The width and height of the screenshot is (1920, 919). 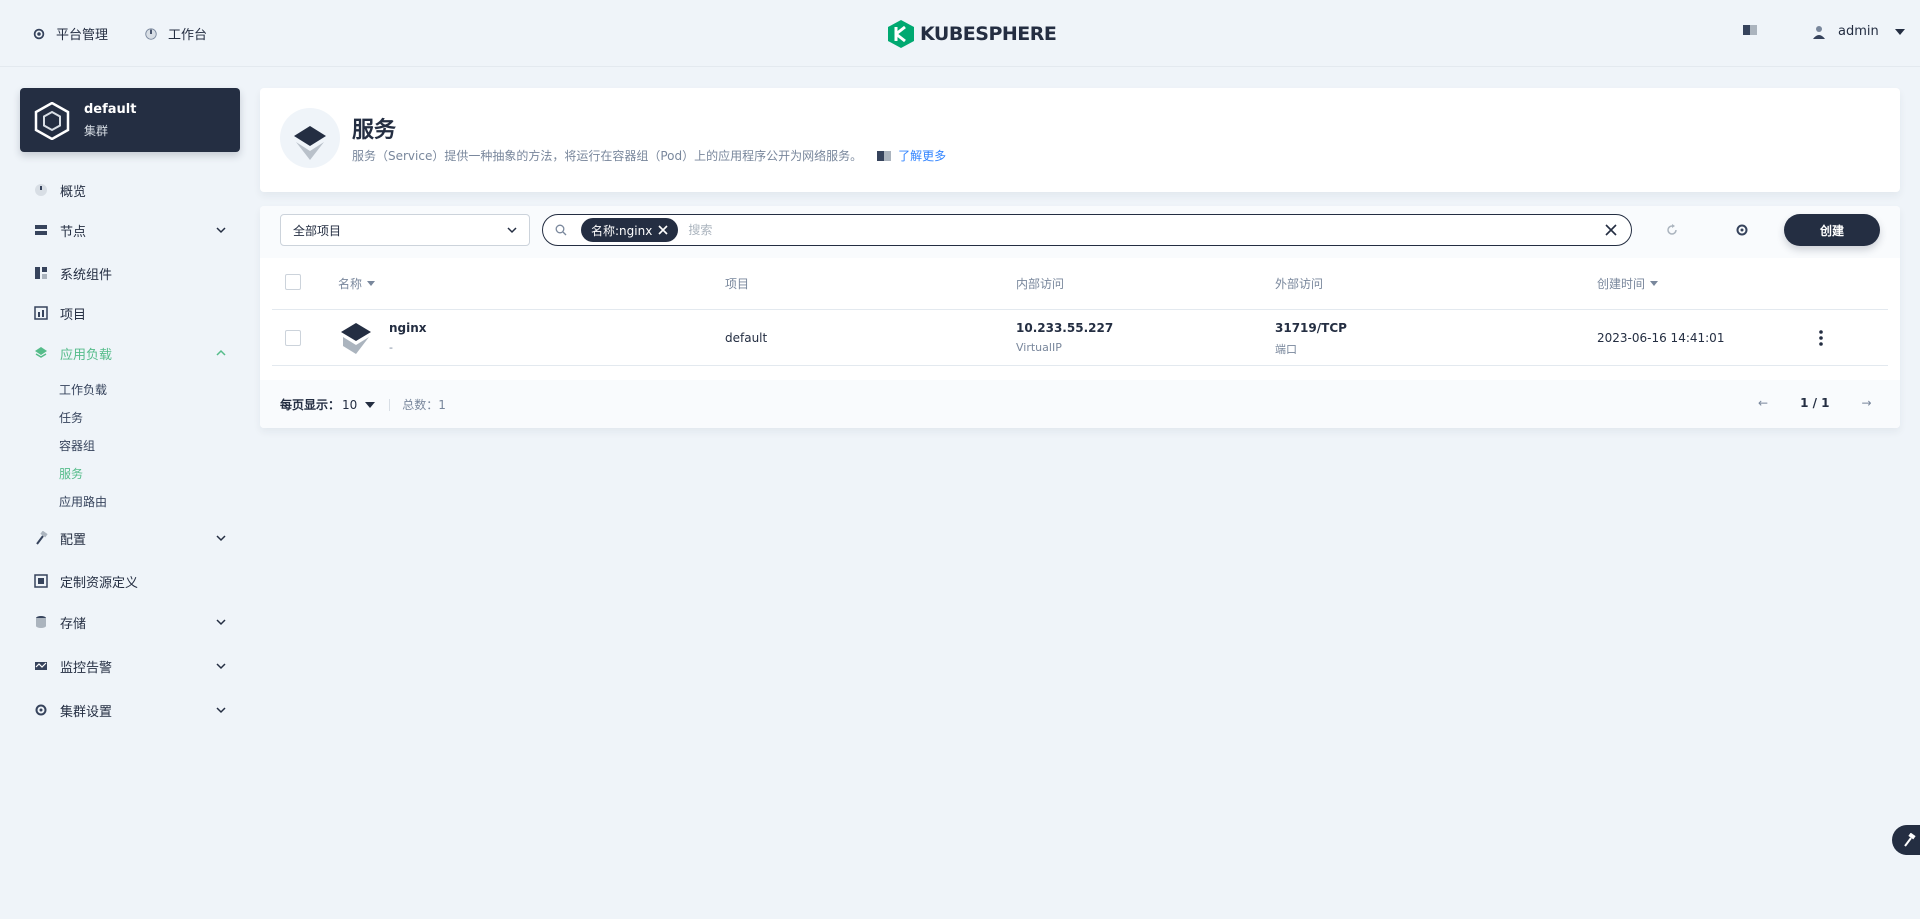 I want to click on close-icon, so click(x=663, y=230).